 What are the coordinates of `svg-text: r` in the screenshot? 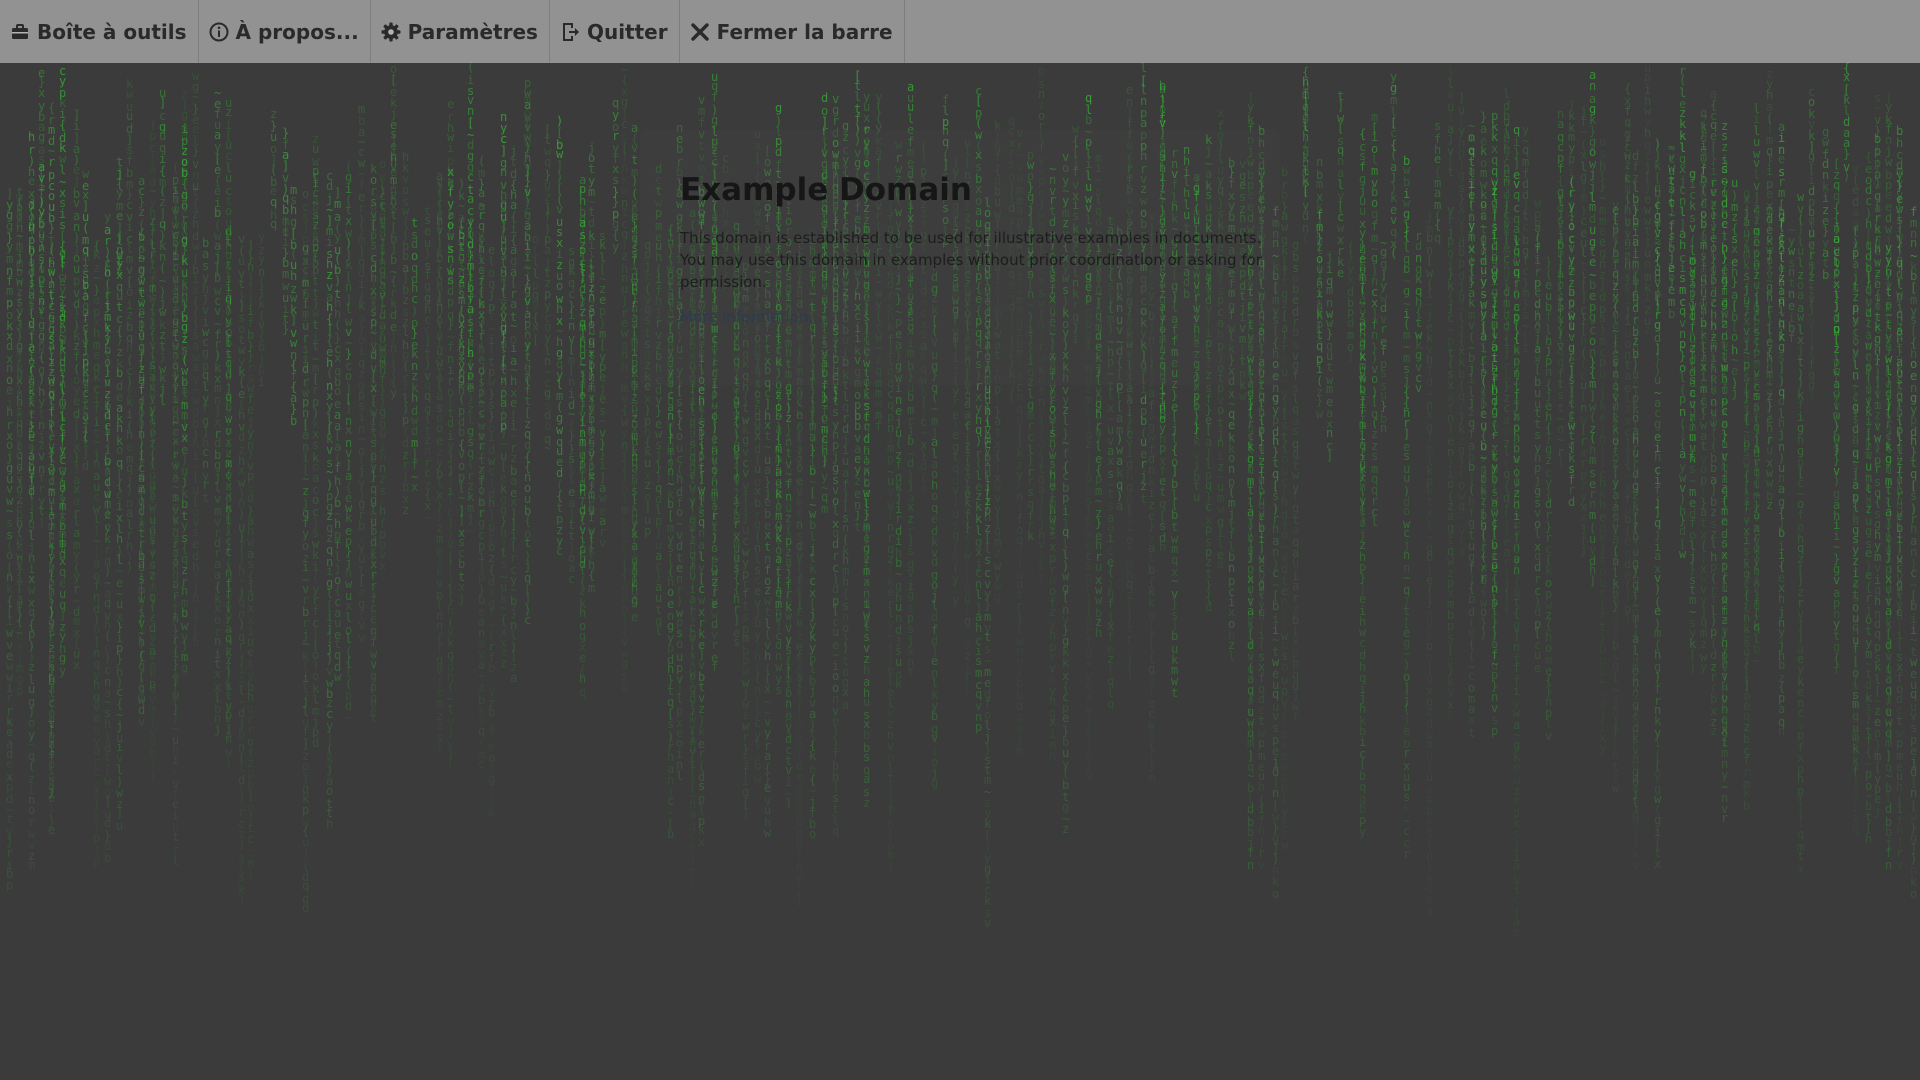 It's located at (152, 257).